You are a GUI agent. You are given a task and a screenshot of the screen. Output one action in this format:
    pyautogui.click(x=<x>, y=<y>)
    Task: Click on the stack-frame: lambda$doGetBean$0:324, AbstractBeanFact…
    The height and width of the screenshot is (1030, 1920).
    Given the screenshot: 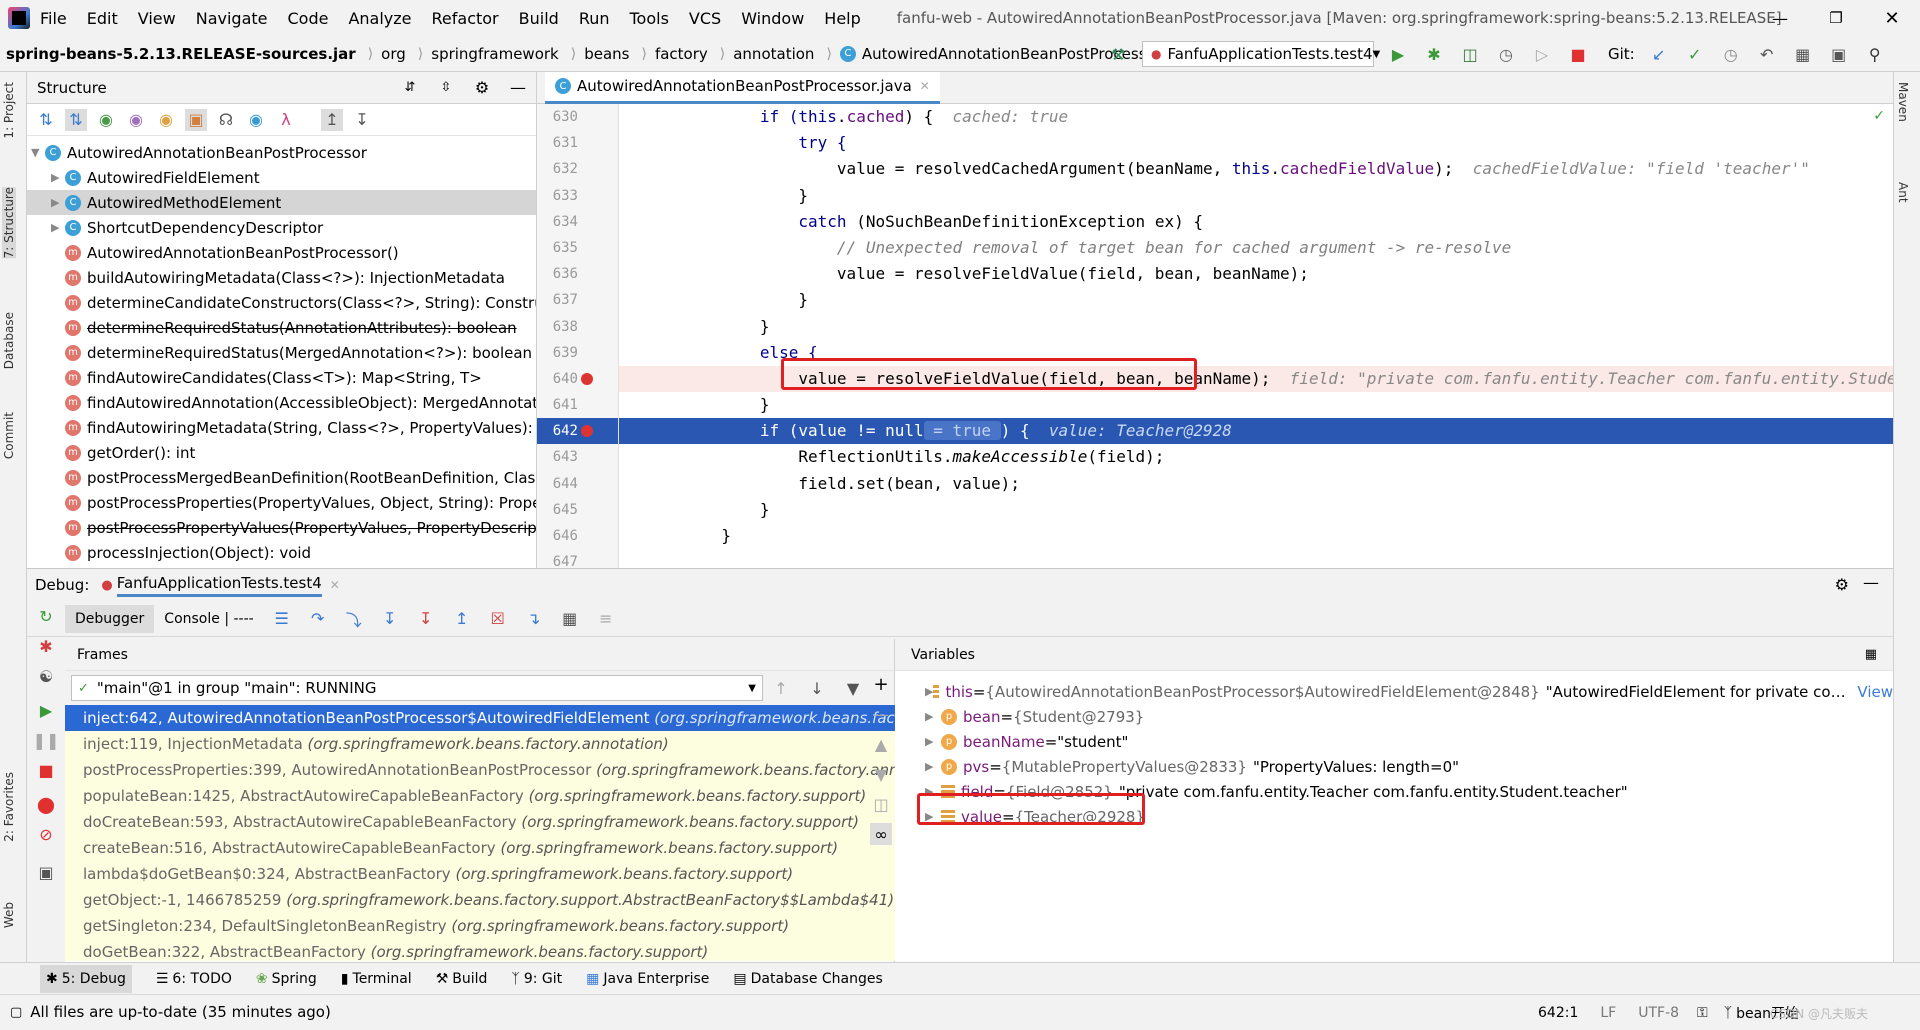 What is the action you would take?
    pyautogui.click(x=480, y=874)
    